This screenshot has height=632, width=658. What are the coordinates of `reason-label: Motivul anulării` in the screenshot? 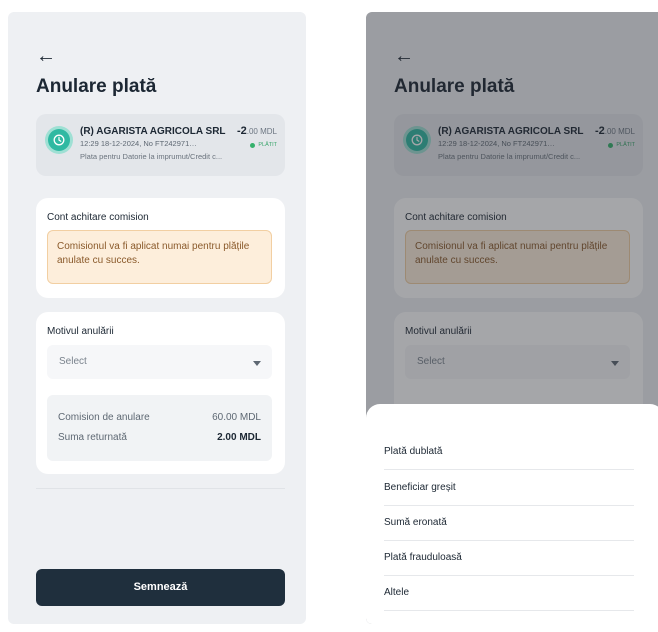 It's located at (80, 331).